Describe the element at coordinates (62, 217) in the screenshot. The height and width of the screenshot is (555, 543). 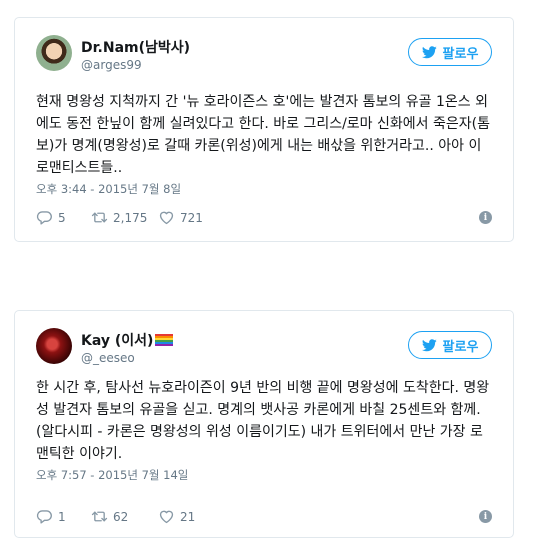
I see `reply-count: 5` at that location.